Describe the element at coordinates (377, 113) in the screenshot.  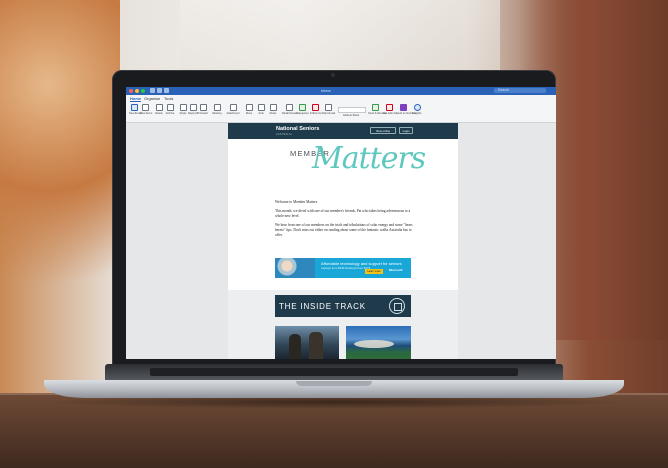
I see `send-receive-label: Send & Receive` at that location.